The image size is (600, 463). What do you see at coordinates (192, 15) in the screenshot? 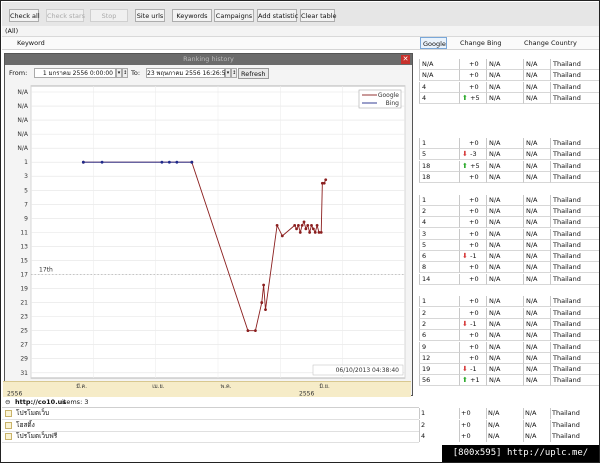
I see `keywords-button: Keywords` at bounding box center [192, 15].